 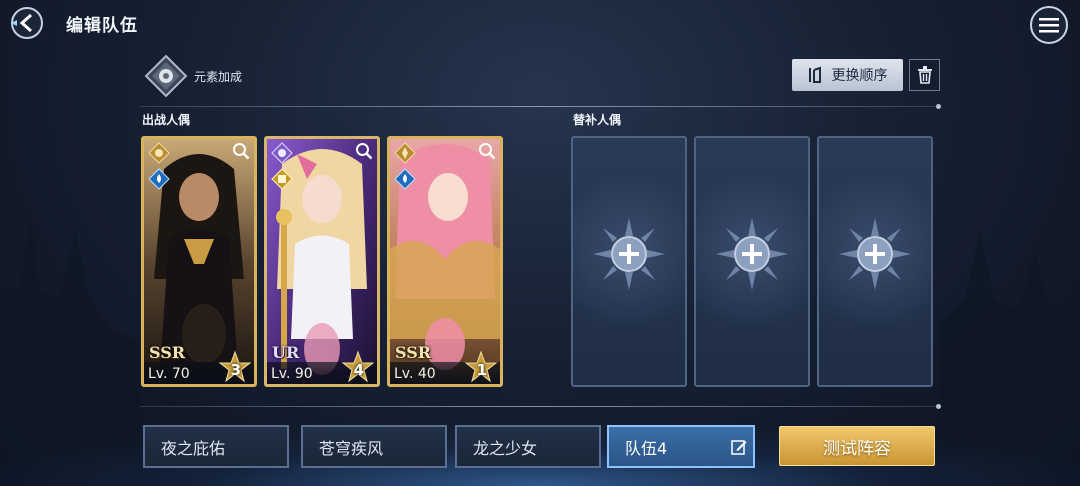 What do you see at coordinates (597, 120) in the screenshot?
I see `substitute-dolls-label: 替补人偶` at bounding box center [597, 120].